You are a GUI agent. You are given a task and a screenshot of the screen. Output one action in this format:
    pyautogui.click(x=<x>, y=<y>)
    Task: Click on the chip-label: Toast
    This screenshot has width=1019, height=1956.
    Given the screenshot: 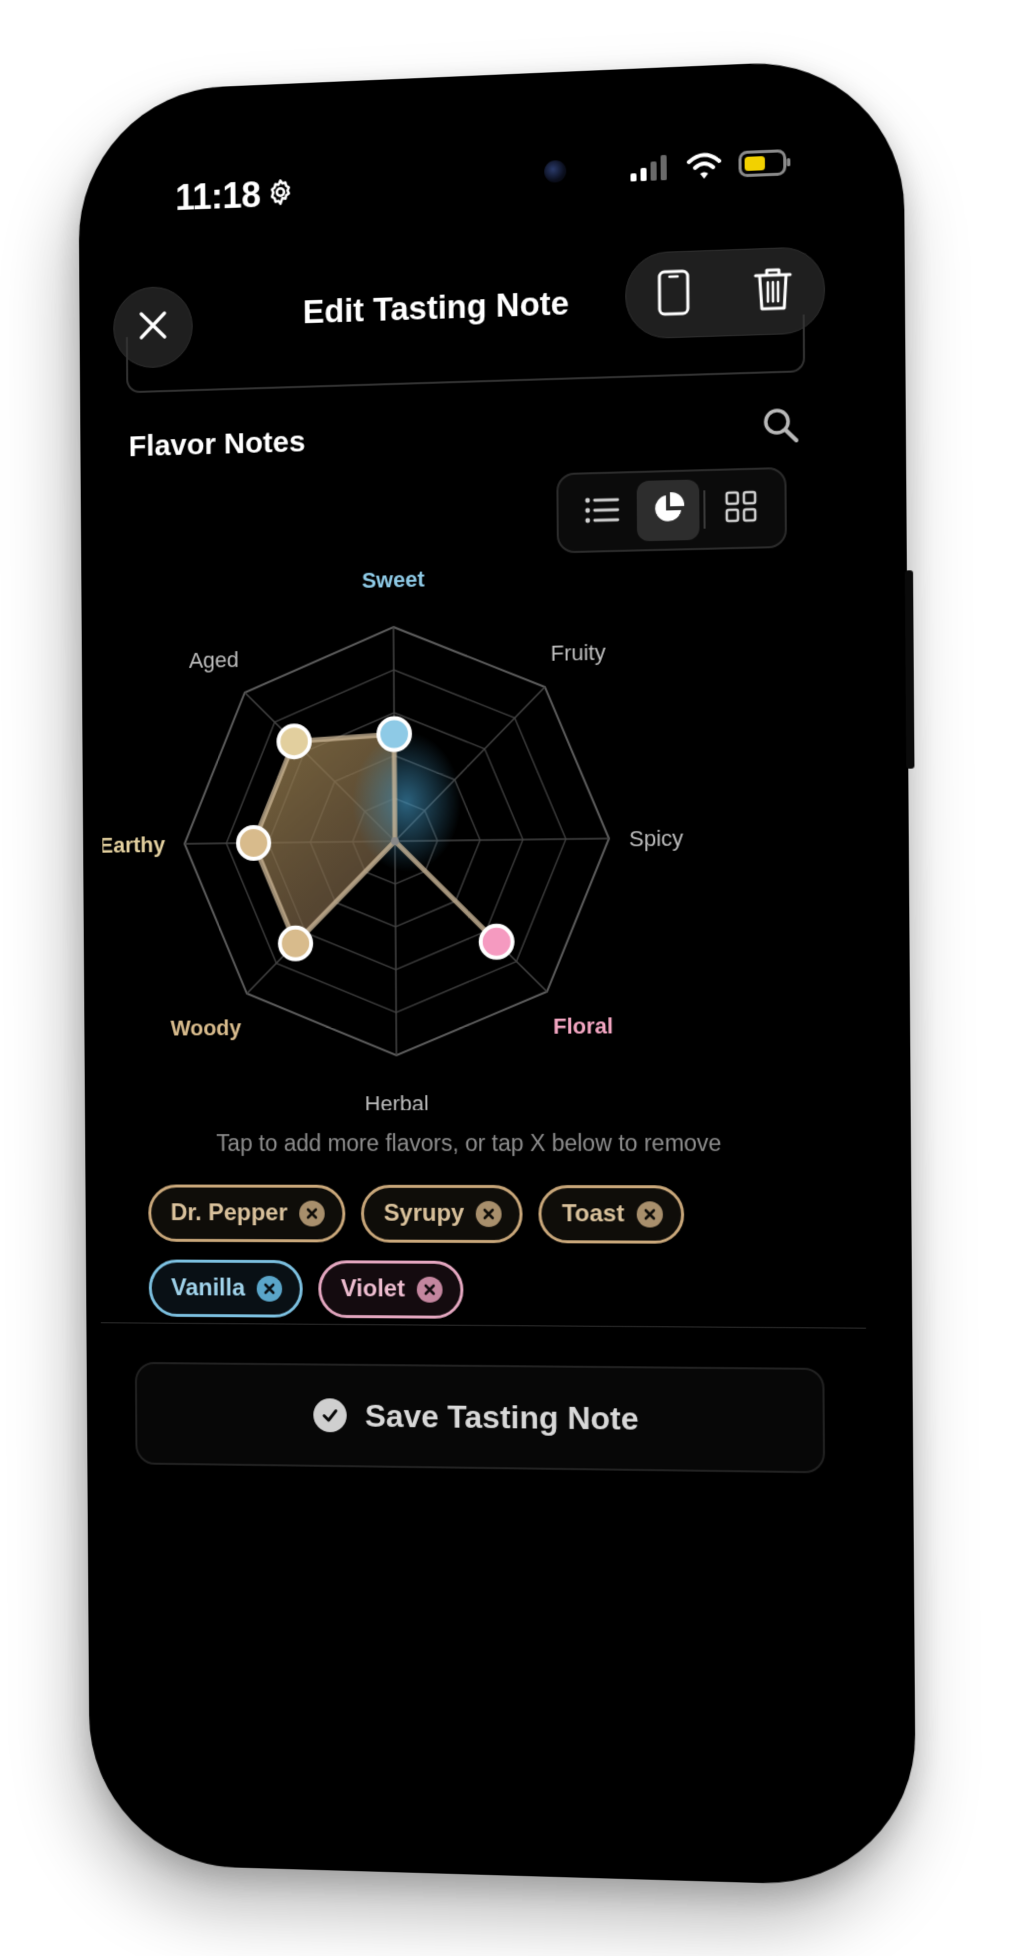 What is the action you would take?
    pyautogui.click(x=593, y=1214)
    